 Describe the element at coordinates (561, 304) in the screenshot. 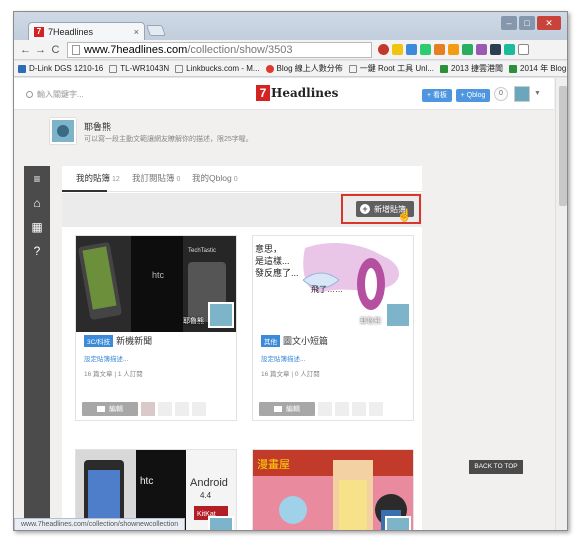

I see `page-scrollbar` at that location.